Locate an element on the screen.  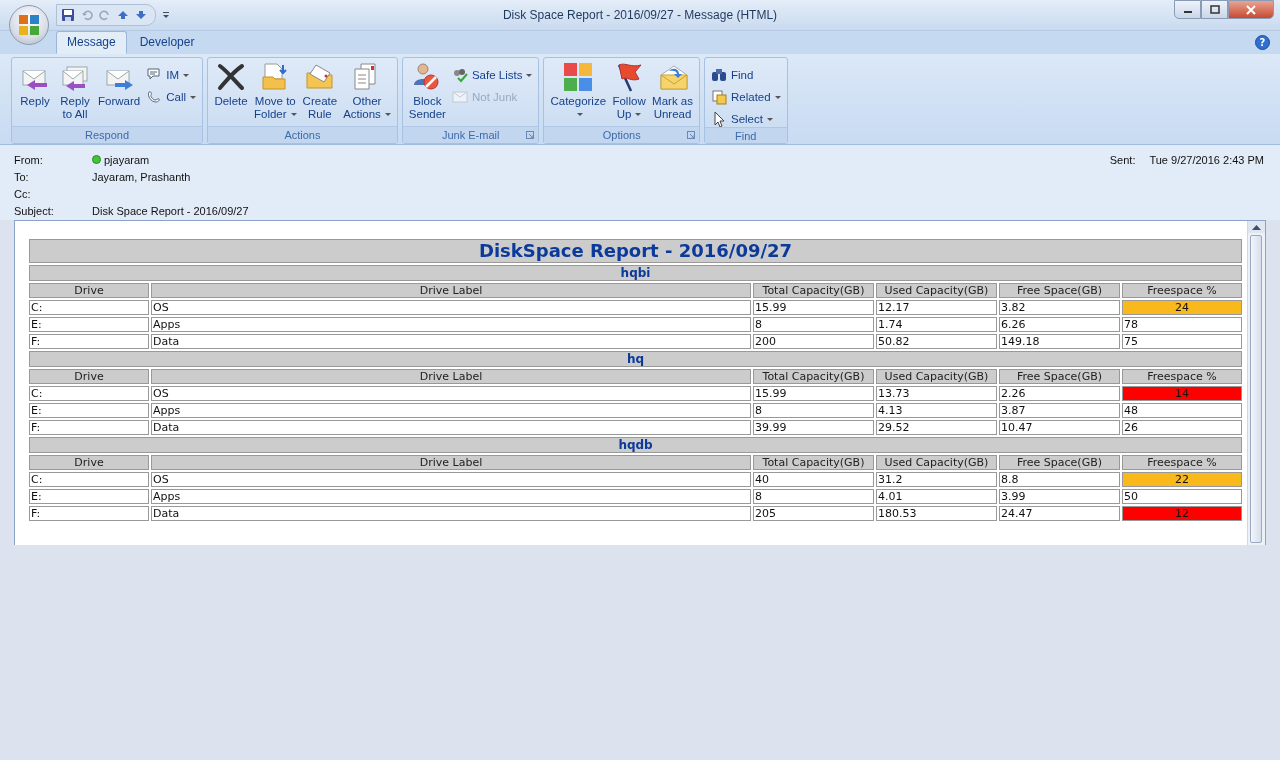
field-value: Tue 9/27/2016 2:43 PM is located at coordinates (1206, 159).